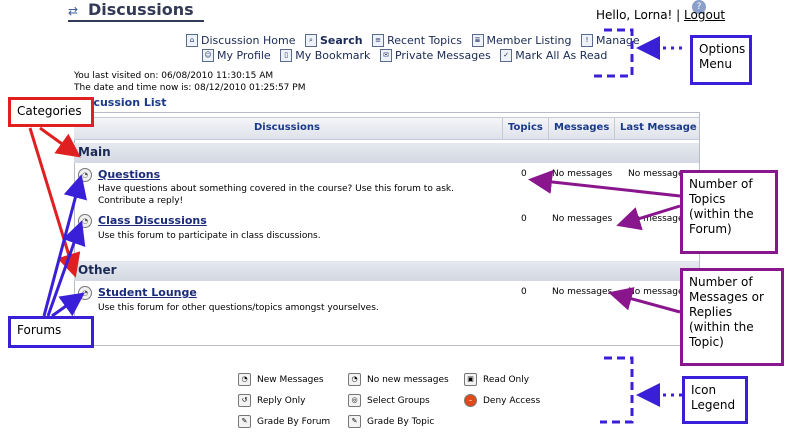 Image resolution: width=800 pixels, height=442 pixels. I want to click on legend-bracket, so click(617, 390).